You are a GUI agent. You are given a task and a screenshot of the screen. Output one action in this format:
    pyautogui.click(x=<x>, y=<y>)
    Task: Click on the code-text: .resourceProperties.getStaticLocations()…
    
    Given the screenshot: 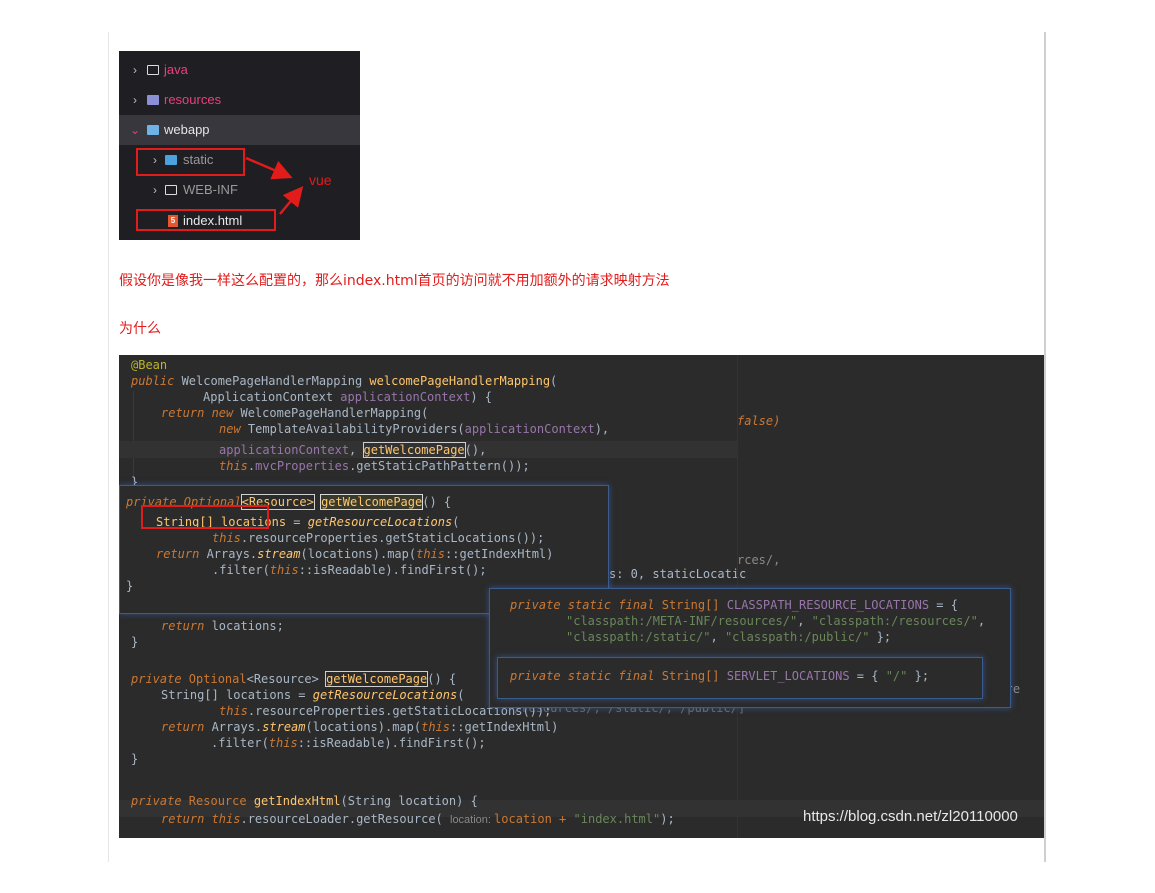 What is the action you would take?
    pyautogui.click(x=392, y=538)
    